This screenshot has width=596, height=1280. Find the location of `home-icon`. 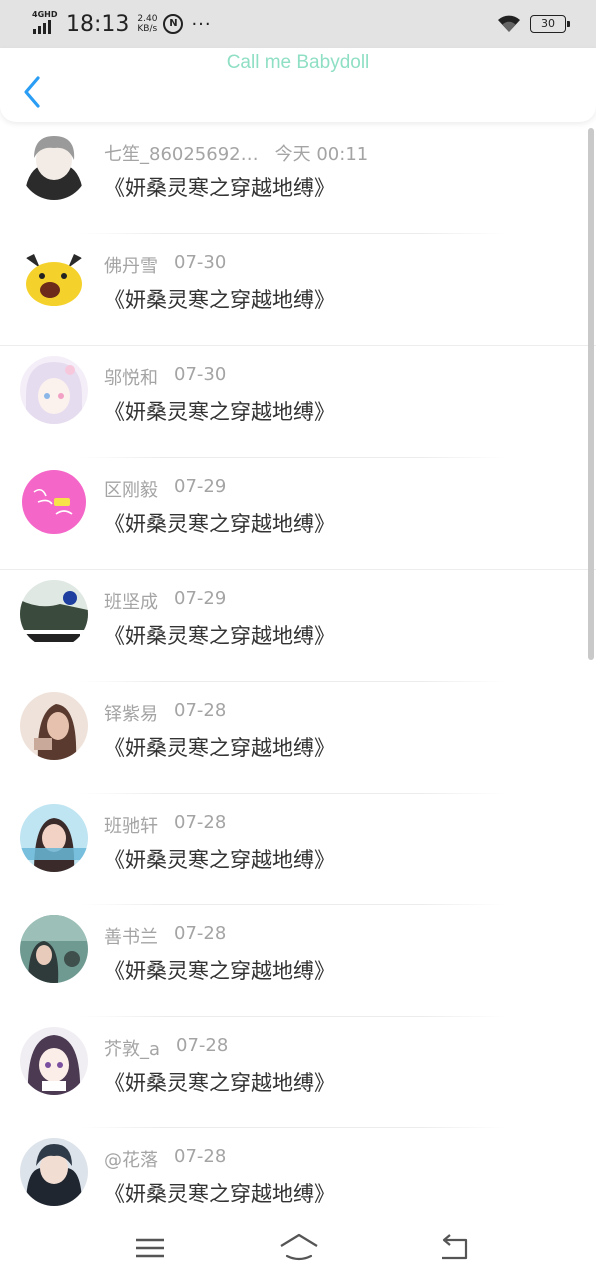

home-icon is located at coordinates (299, 1247).